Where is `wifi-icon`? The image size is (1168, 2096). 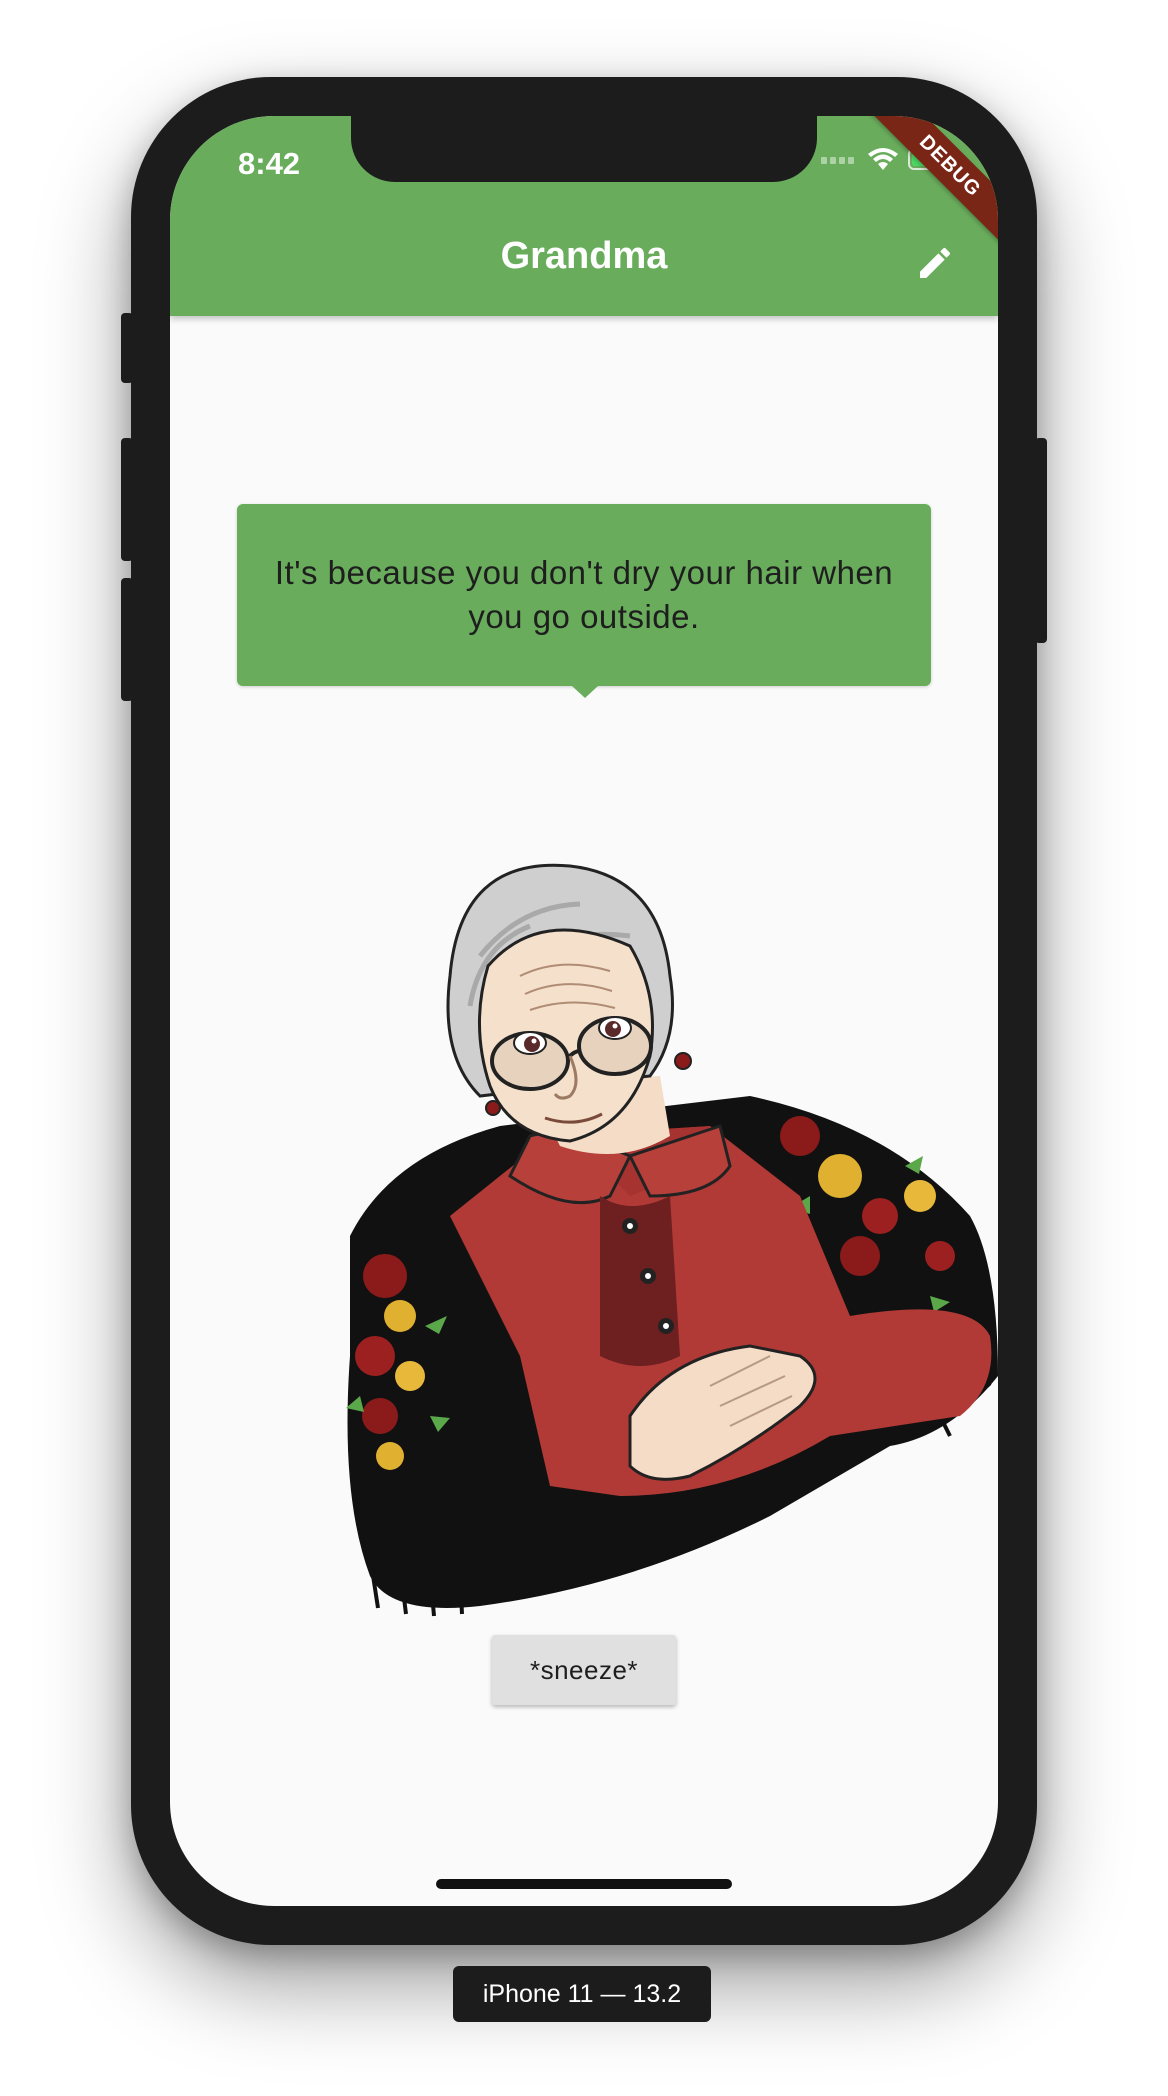 wifi-icon is located at coordinates (883, 161).